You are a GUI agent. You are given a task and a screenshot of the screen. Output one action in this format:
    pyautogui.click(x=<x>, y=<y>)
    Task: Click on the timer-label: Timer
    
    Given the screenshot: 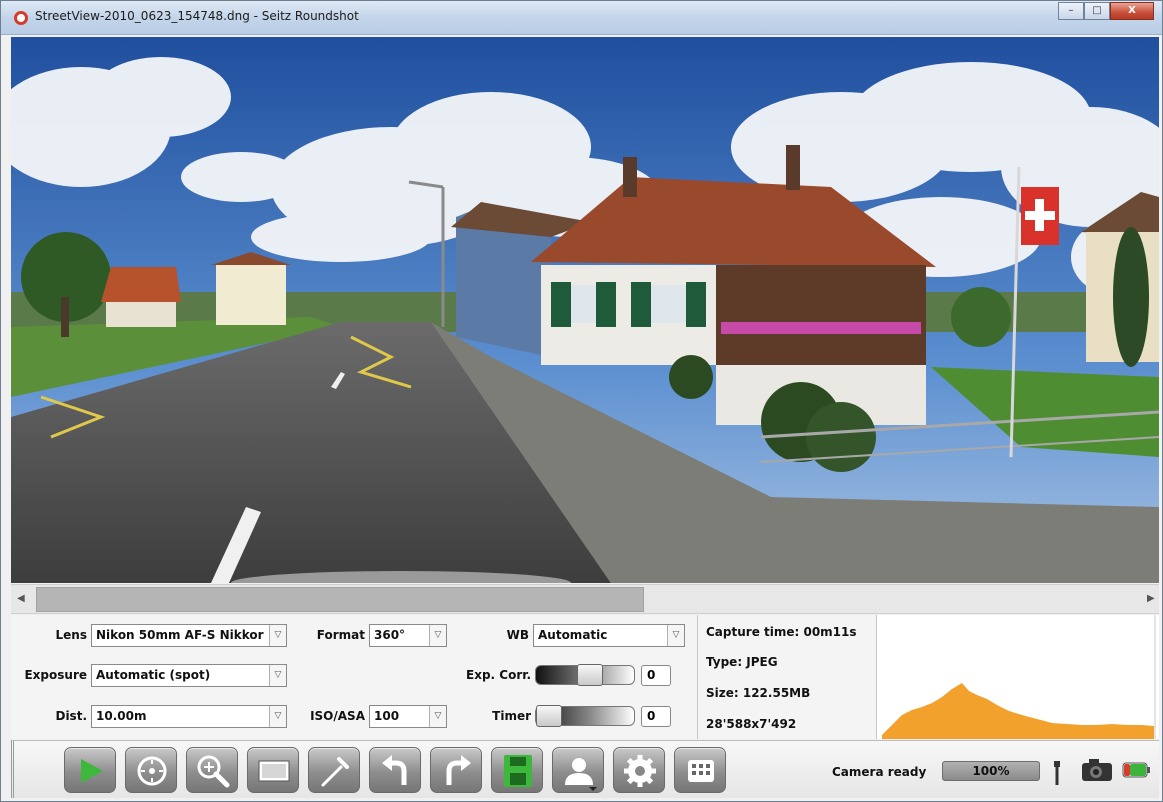 What is the action you would take?
    pyautogui.click(x=511, y=716)
    